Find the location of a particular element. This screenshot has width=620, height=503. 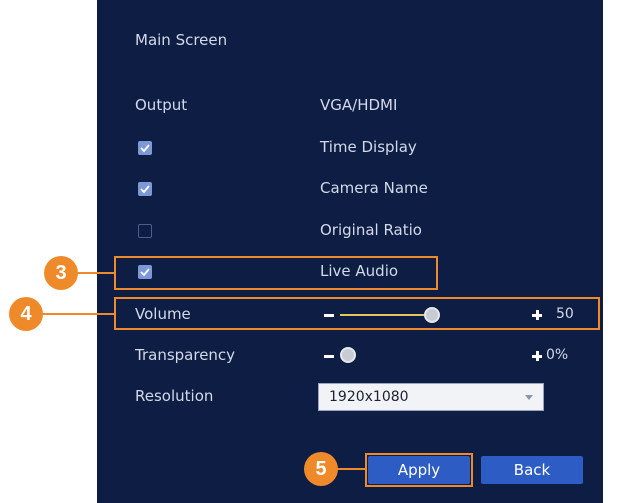

camera-name-checkbox is located at coordinates (145, 189).